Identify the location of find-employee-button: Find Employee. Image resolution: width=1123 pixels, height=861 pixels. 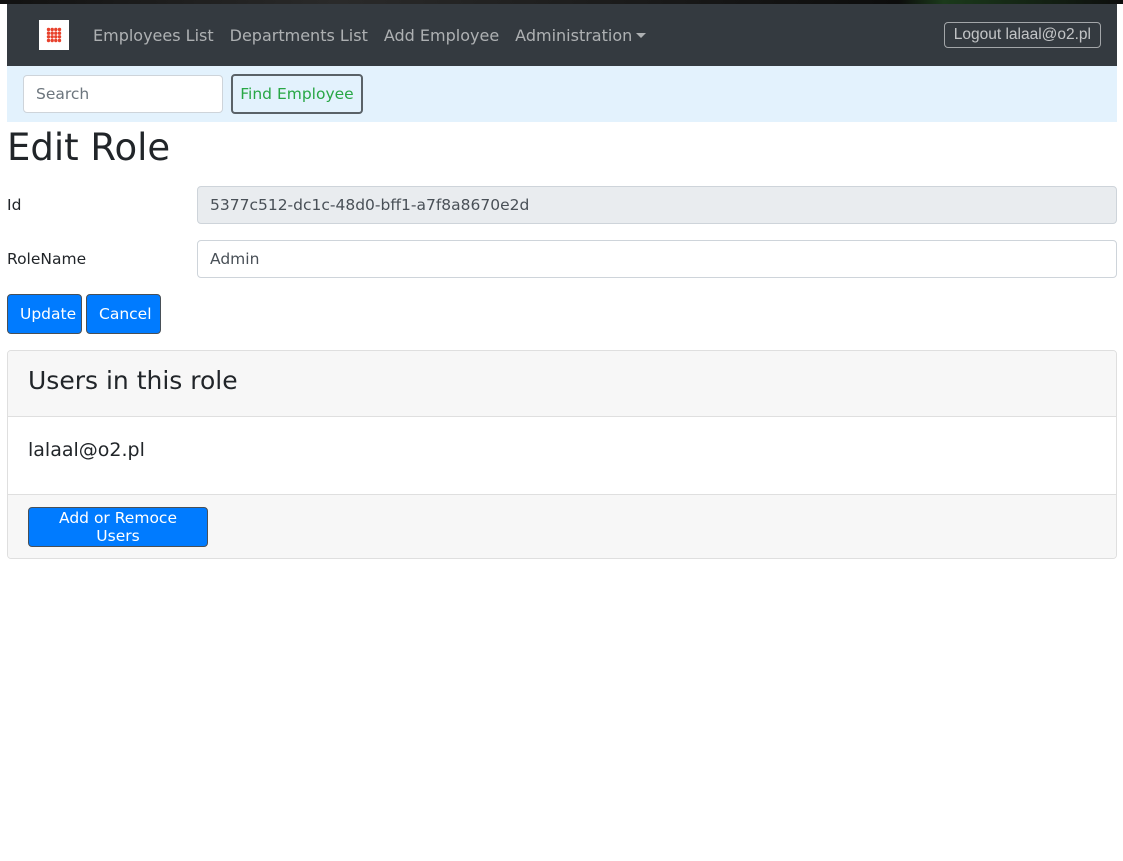
(297, 94).